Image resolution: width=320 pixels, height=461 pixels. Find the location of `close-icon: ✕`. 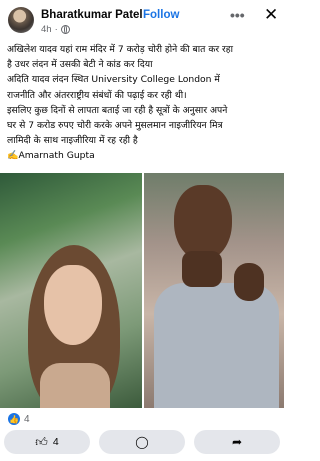

close-icon: ✕ is located at coordinates (271, 15).